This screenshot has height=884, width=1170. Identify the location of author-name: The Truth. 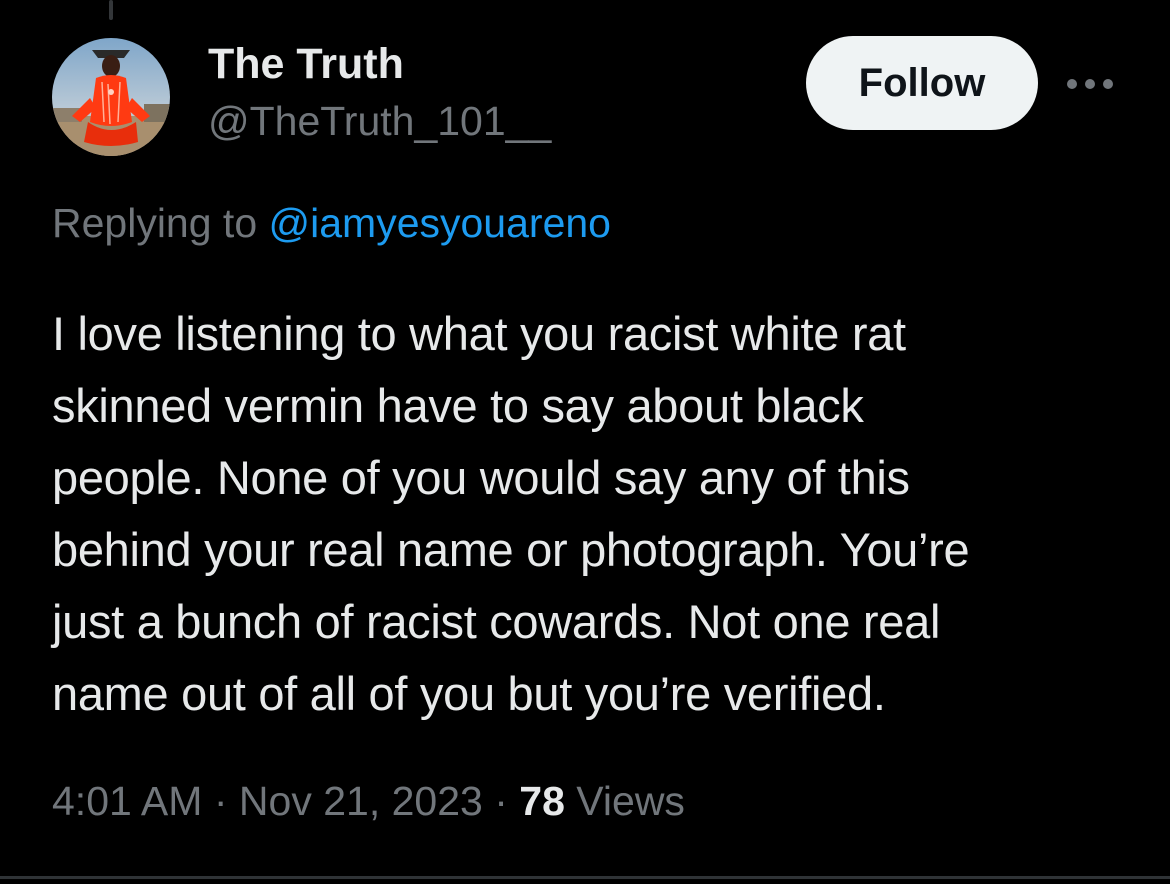
(306, 64).